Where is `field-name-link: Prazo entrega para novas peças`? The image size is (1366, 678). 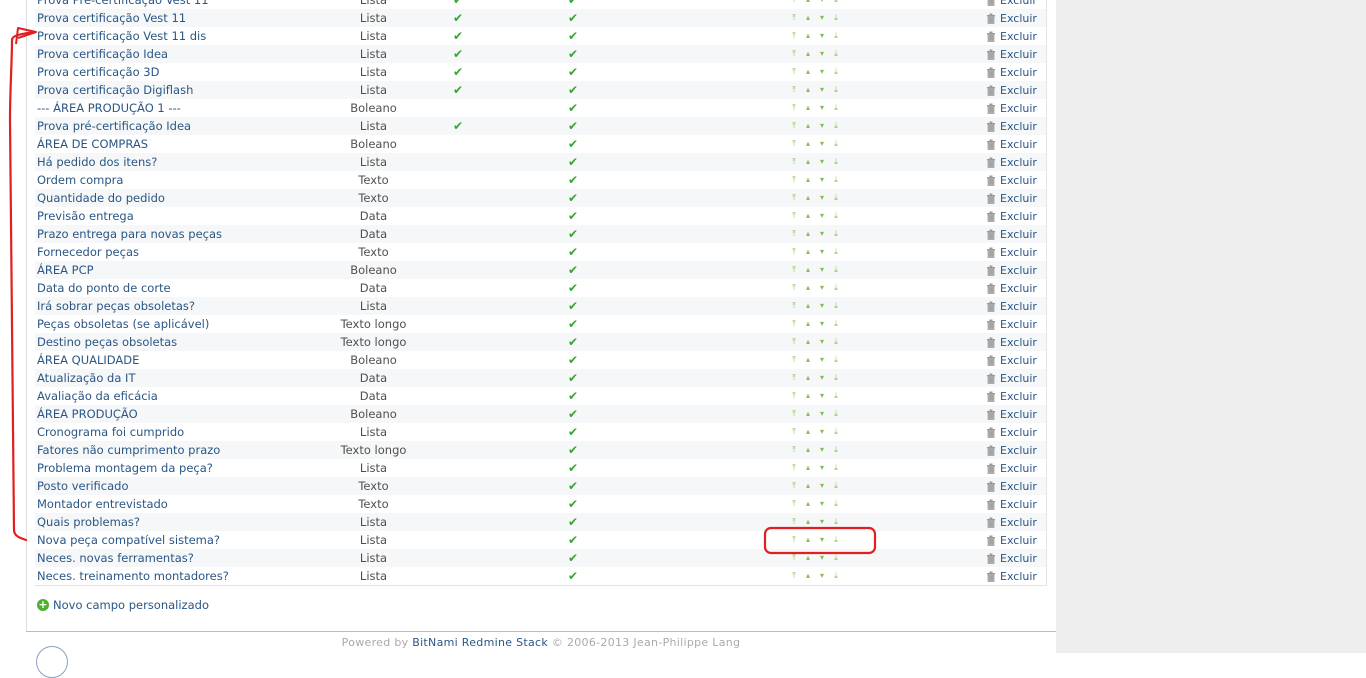 field-name-link: Prazo entrega para novas peças is located at coordinates (129, 234).